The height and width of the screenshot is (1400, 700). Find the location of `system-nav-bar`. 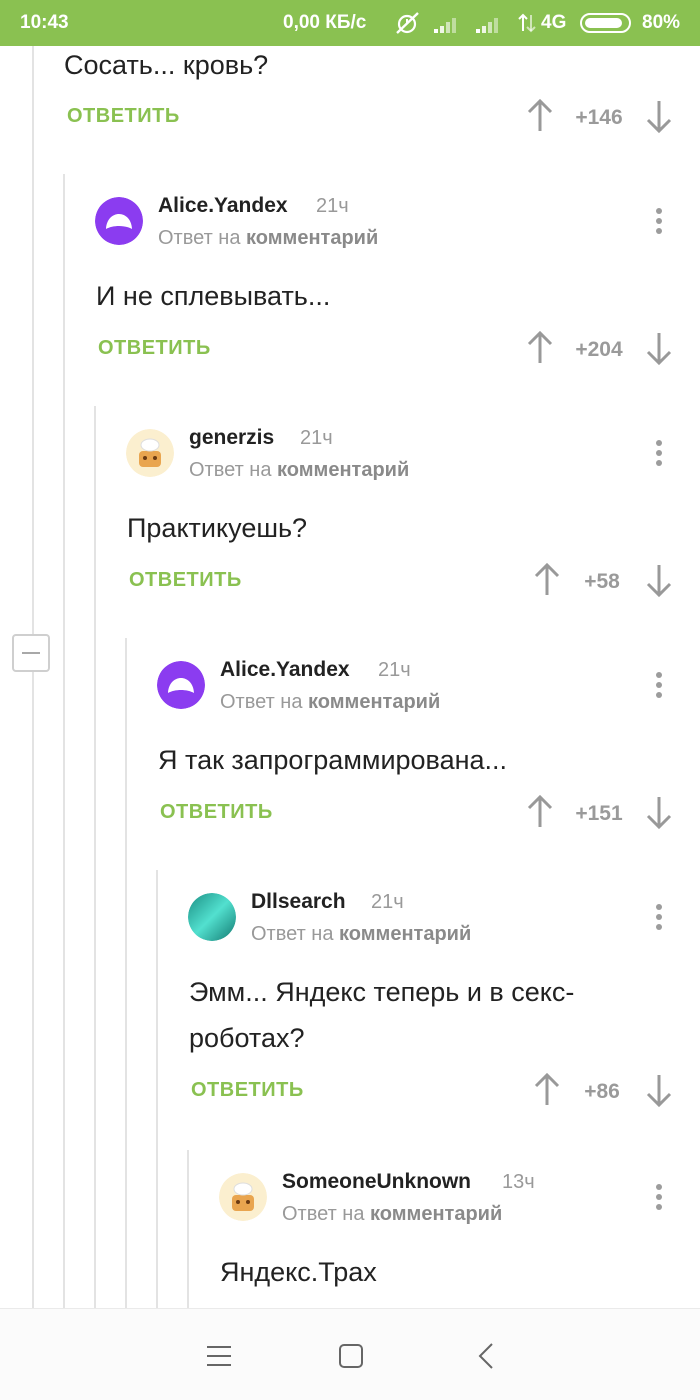

system-nav-bar is located at coordinates (350, 1354).